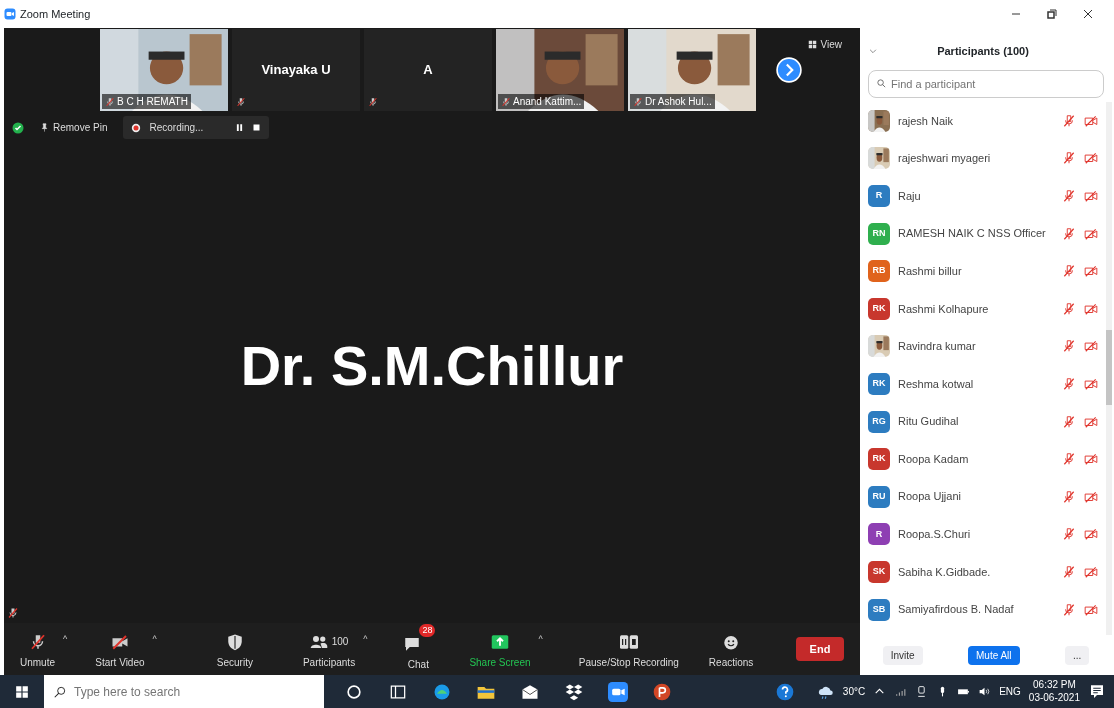 The image size is (1114, 708). What do you see at coordinates (983, 121) in the screenshot?
I see `participant-row: rajesh Naik` at bounding box center [983, 121].